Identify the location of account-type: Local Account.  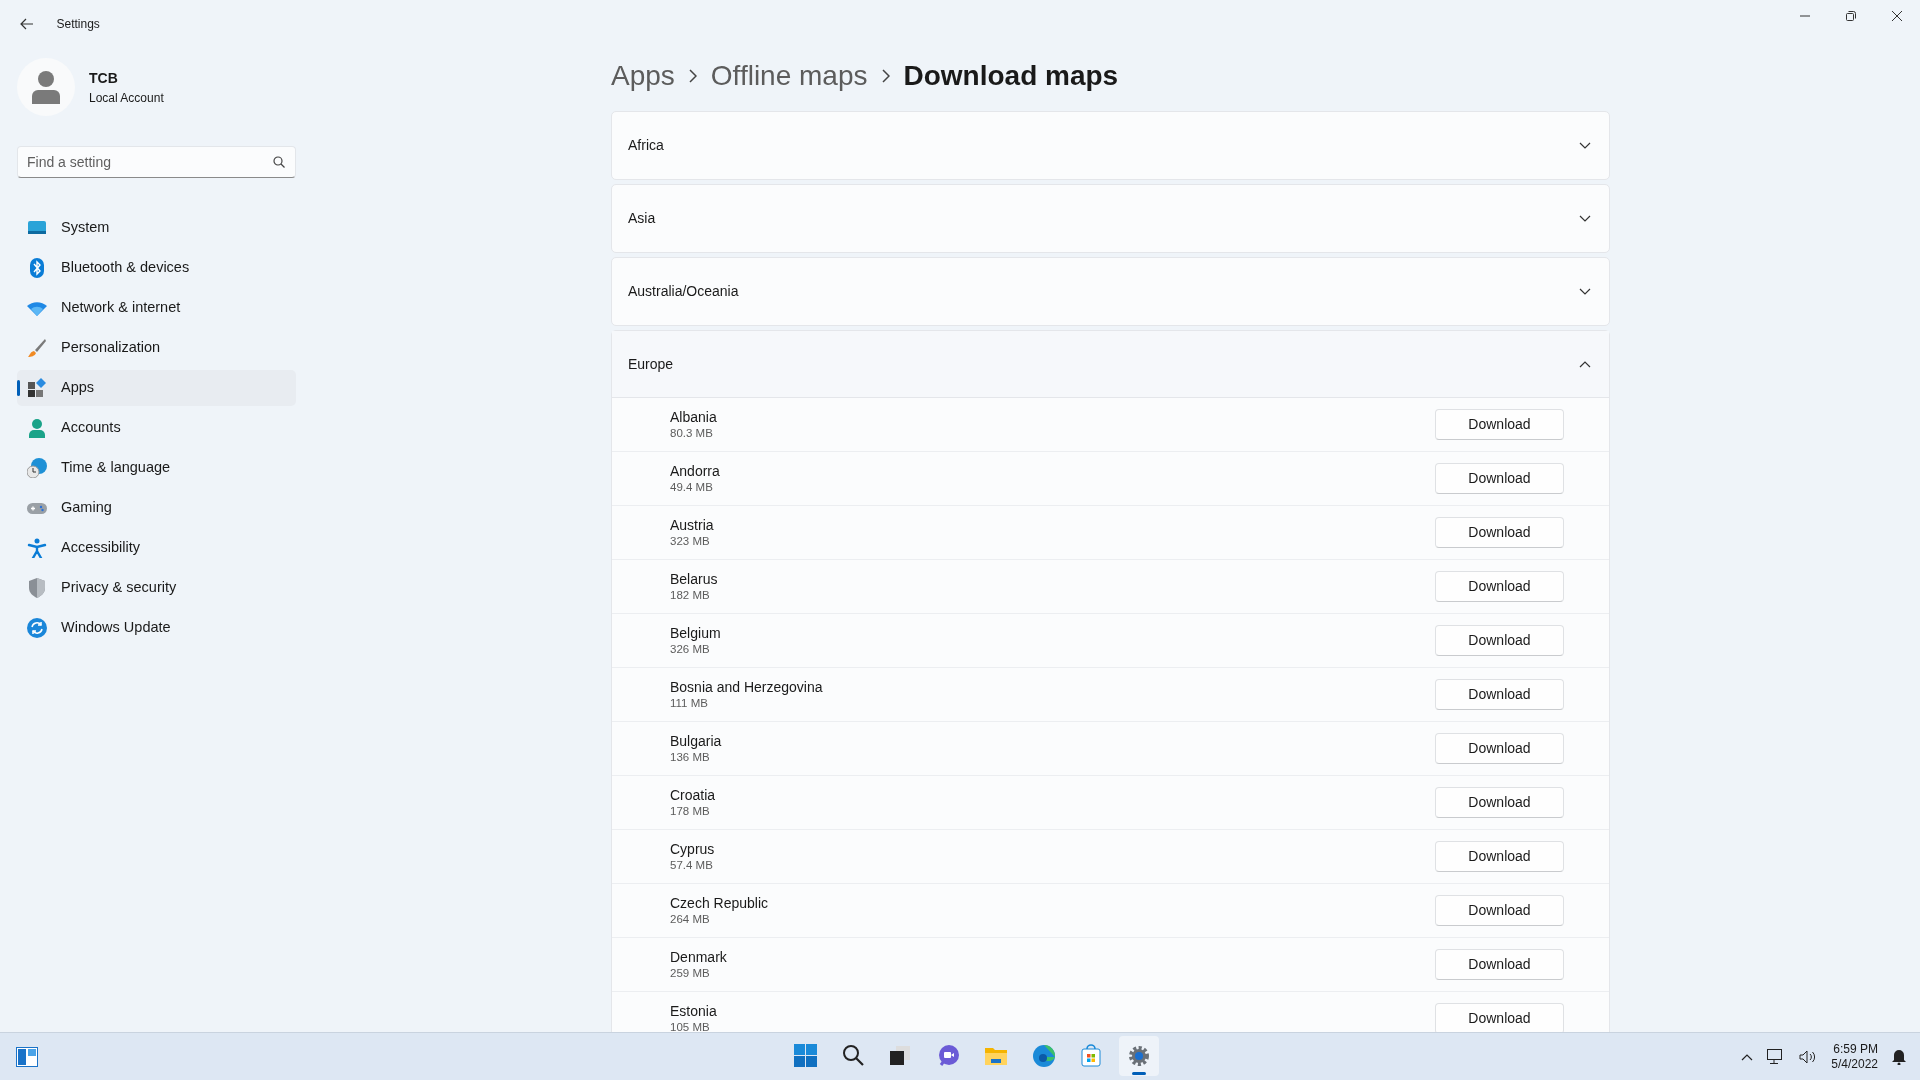
(126, 98).